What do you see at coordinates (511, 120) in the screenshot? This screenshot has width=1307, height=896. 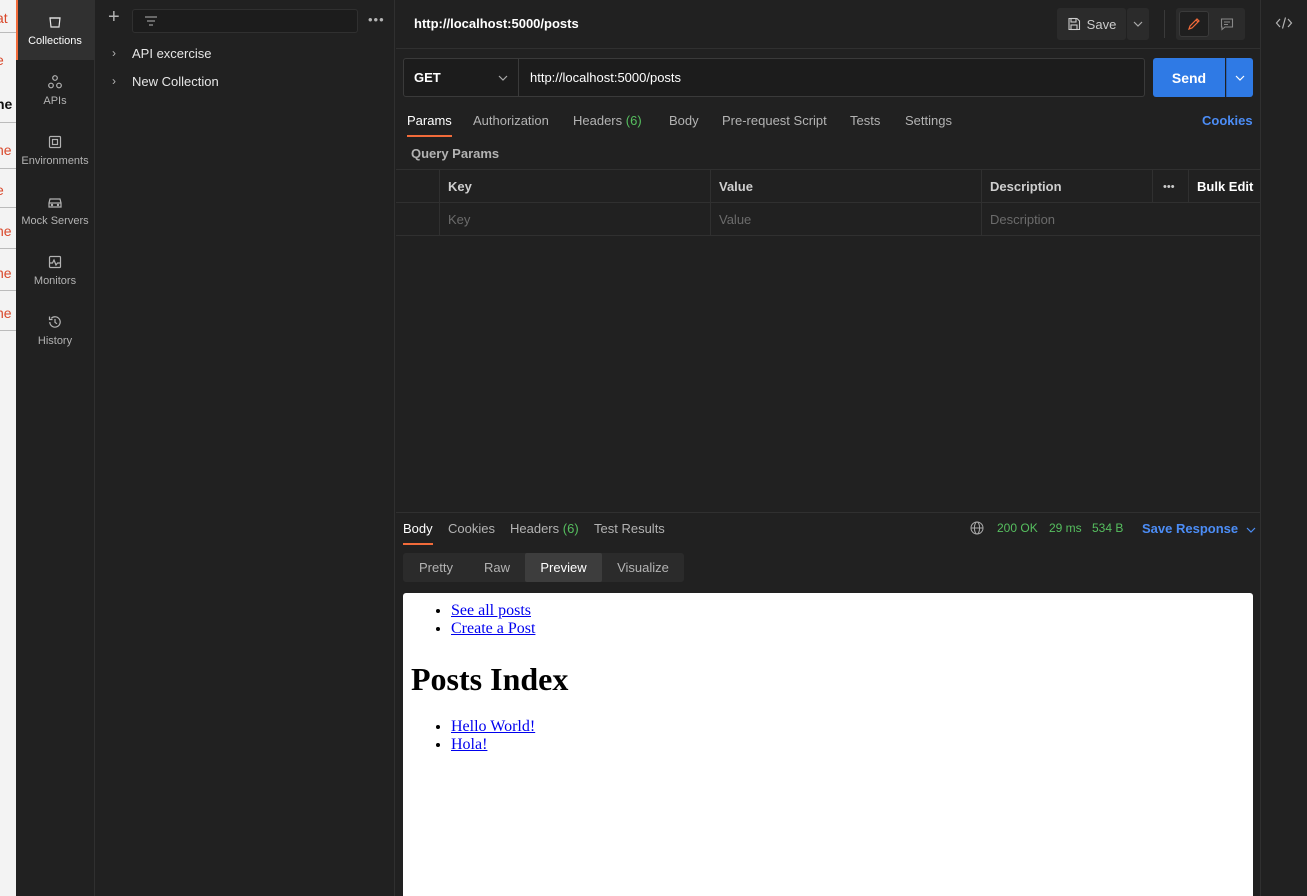 I see `tab-authorization: Authorization` at bounding box center [511, 120].